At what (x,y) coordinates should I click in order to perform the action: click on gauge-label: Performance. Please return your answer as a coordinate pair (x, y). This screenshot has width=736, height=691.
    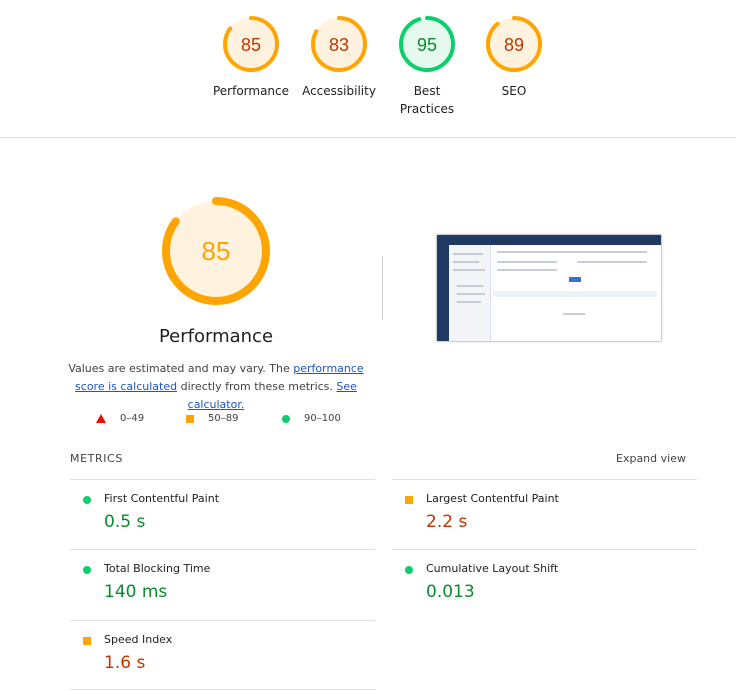
    Looking at the image, I should click on (251, 91).